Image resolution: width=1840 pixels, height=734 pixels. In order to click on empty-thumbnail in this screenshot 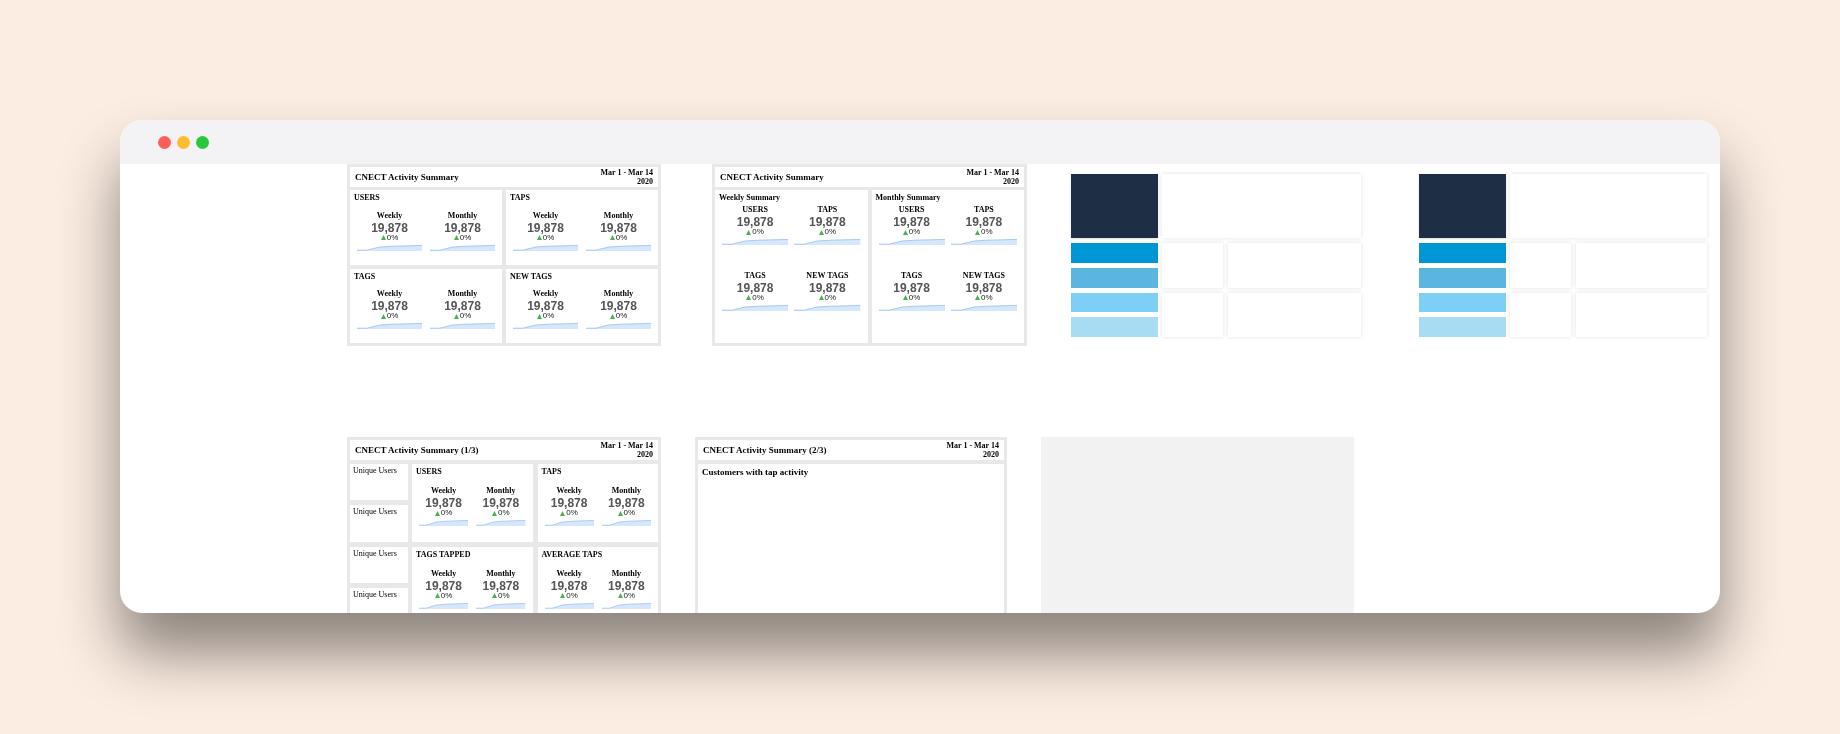, I will do `click(1197, 525)`.